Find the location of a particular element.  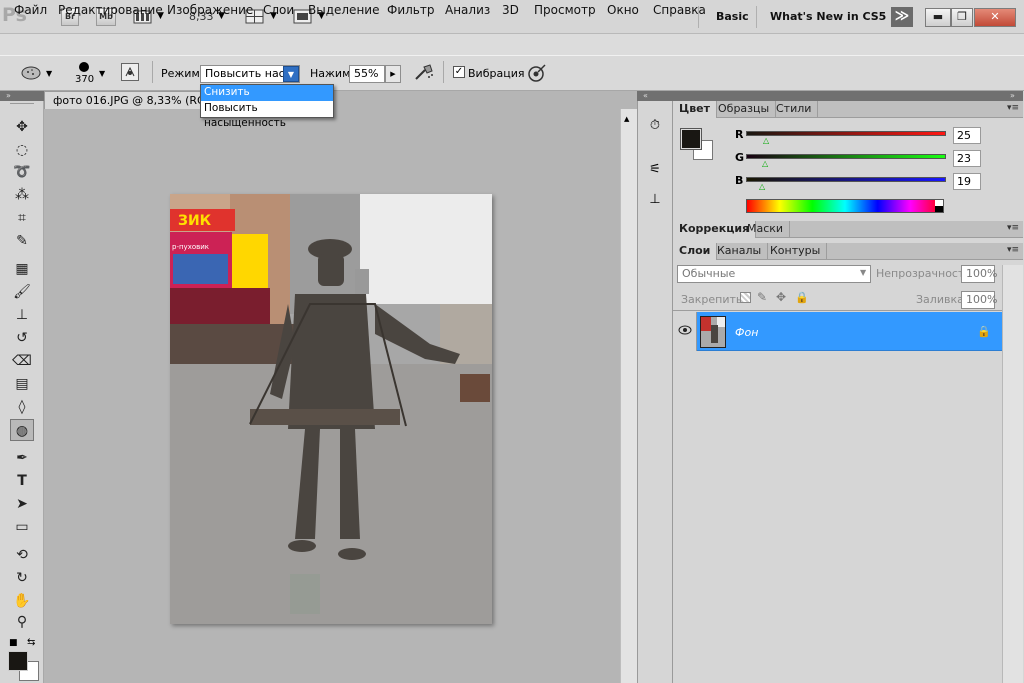

tab-paths: Контуры is located at coordinates (796, 251).